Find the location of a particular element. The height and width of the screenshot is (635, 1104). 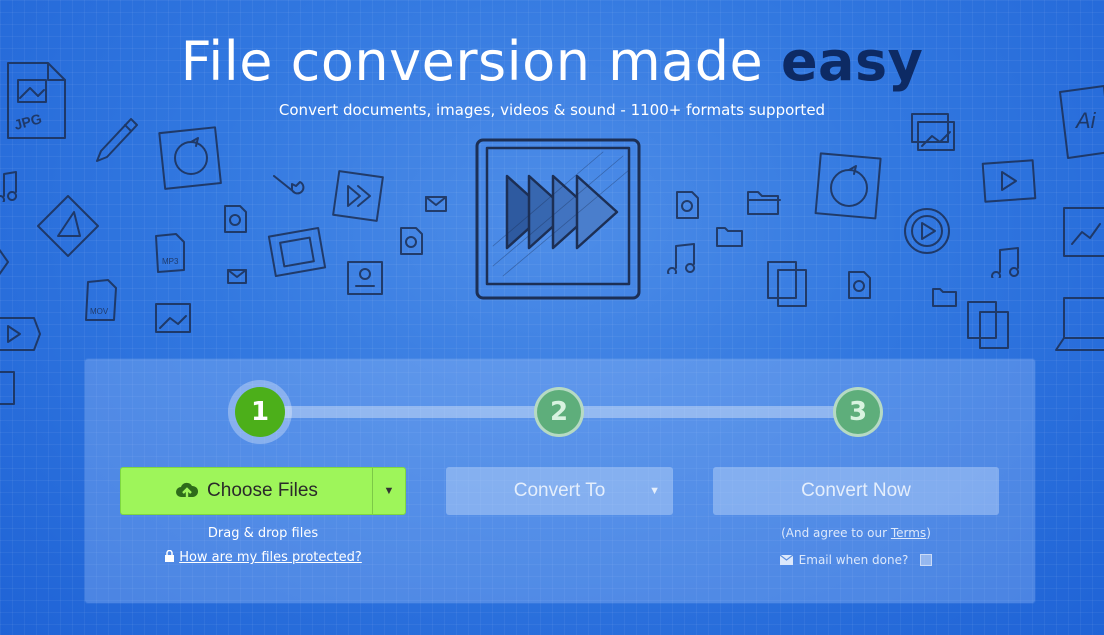

ai-file-icon: Ai is located at coordinates (1081, 122).